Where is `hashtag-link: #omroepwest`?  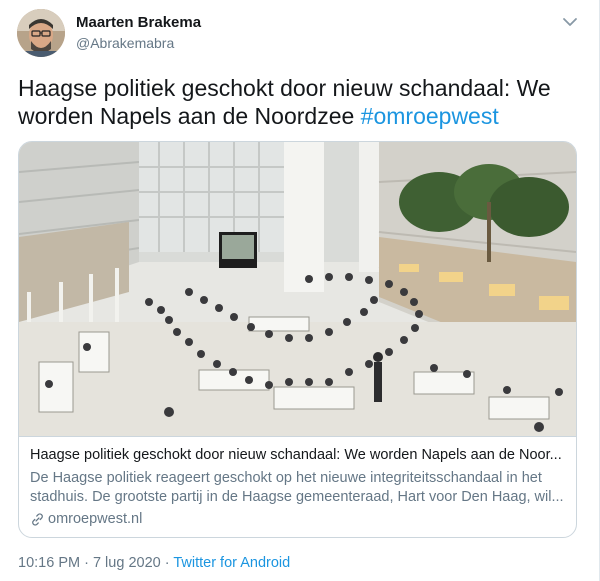
hashtag-link: #omroepwest is located at coordinates (430, 116).